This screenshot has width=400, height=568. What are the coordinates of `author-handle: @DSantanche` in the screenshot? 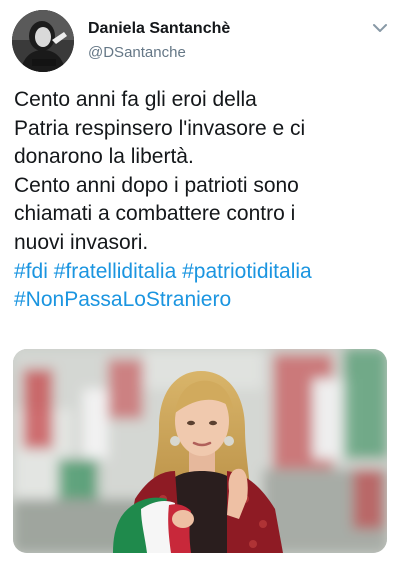 It's located at (137, 52).